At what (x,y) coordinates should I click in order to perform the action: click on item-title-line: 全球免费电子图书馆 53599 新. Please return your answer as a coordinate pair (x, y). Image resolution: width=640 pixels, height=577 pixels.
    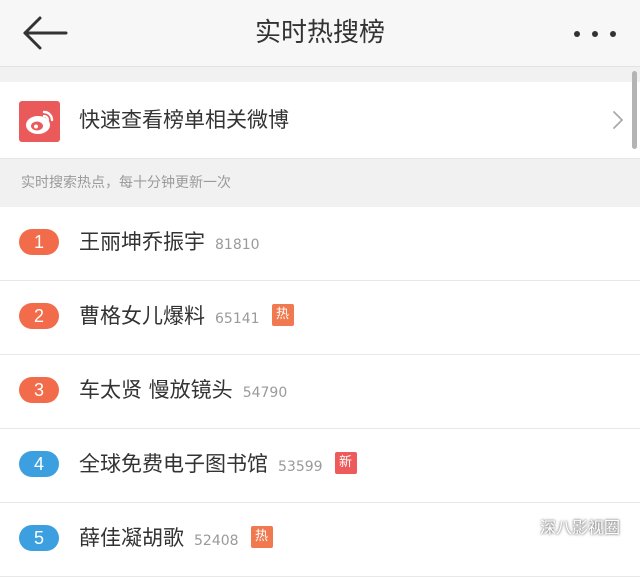
    Looking at the image, I should click on (218, 465).